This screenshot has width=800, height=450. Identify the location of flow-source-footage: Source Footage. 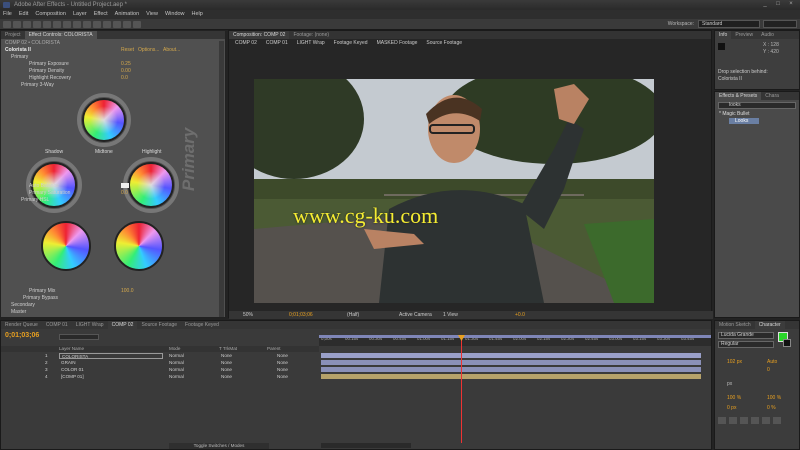
(444, 43).